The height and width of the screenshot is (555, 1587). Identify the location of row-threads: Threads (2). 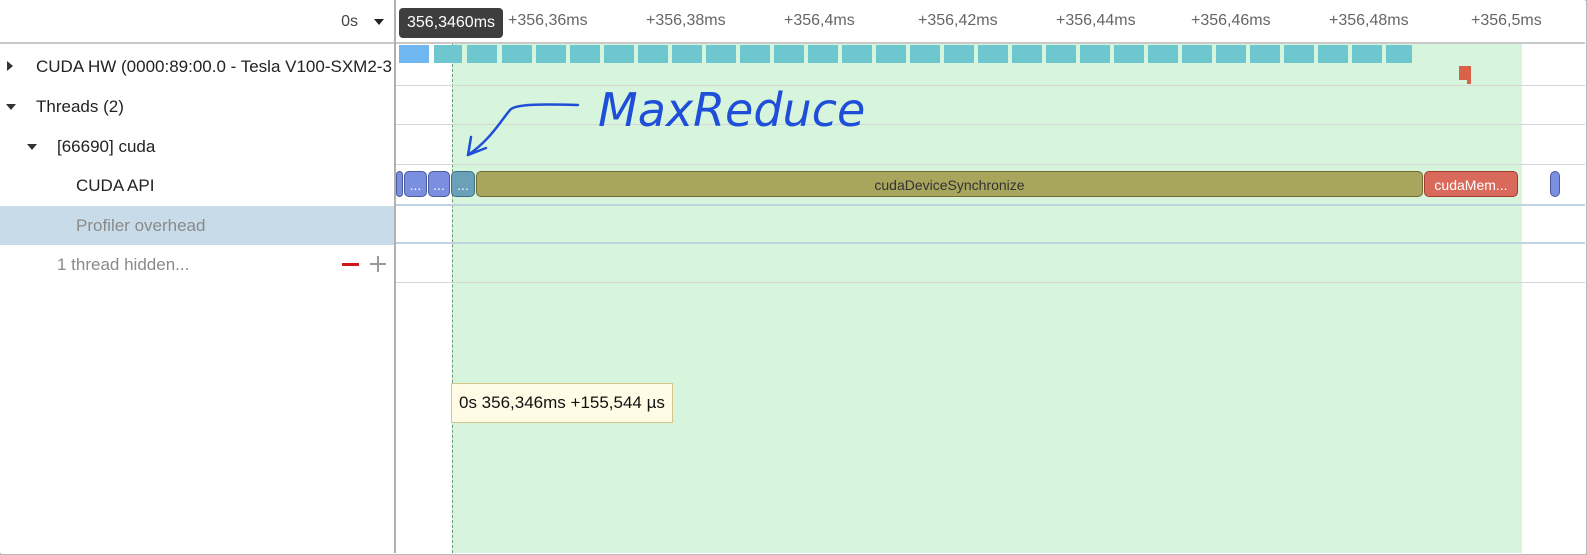
(197, 106).